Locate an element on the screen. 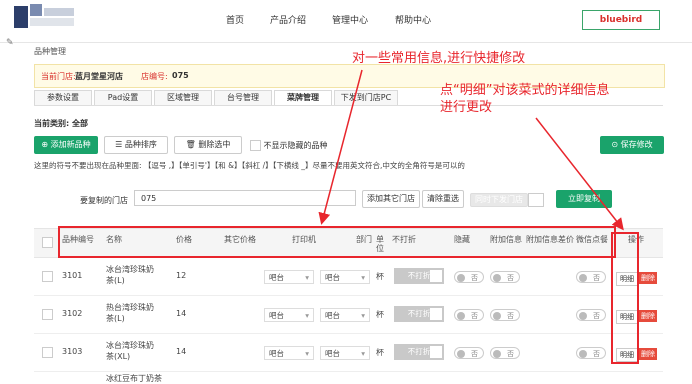 This screenshot has width=692, height=384. arrow-to-columns is located at coordinates (340, 147).